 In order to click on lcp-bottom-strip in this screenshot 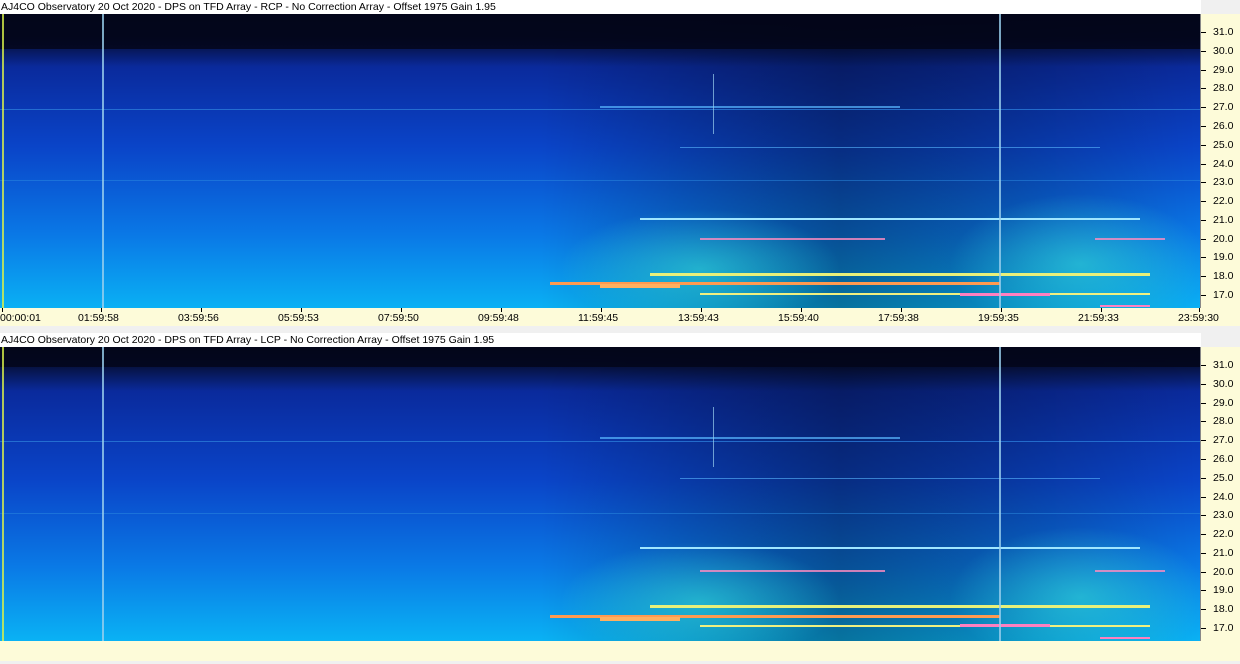, I will do `click(620, 651)`.